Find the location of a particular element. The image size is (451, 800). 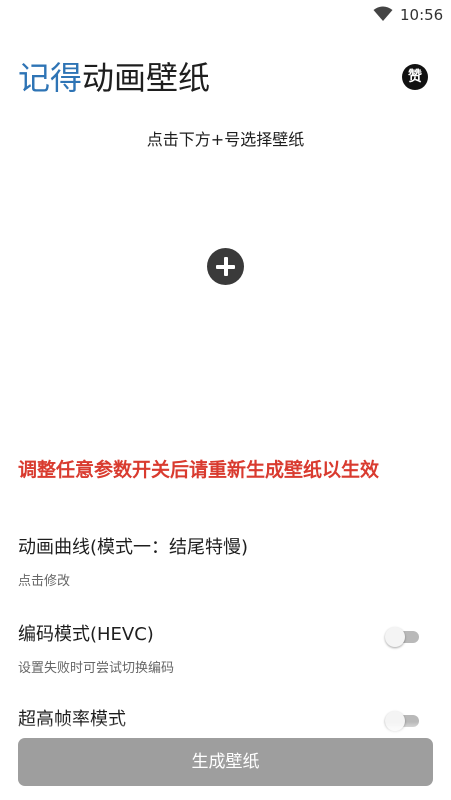

status-time: 10:56 is located at coordinates (422, 15).